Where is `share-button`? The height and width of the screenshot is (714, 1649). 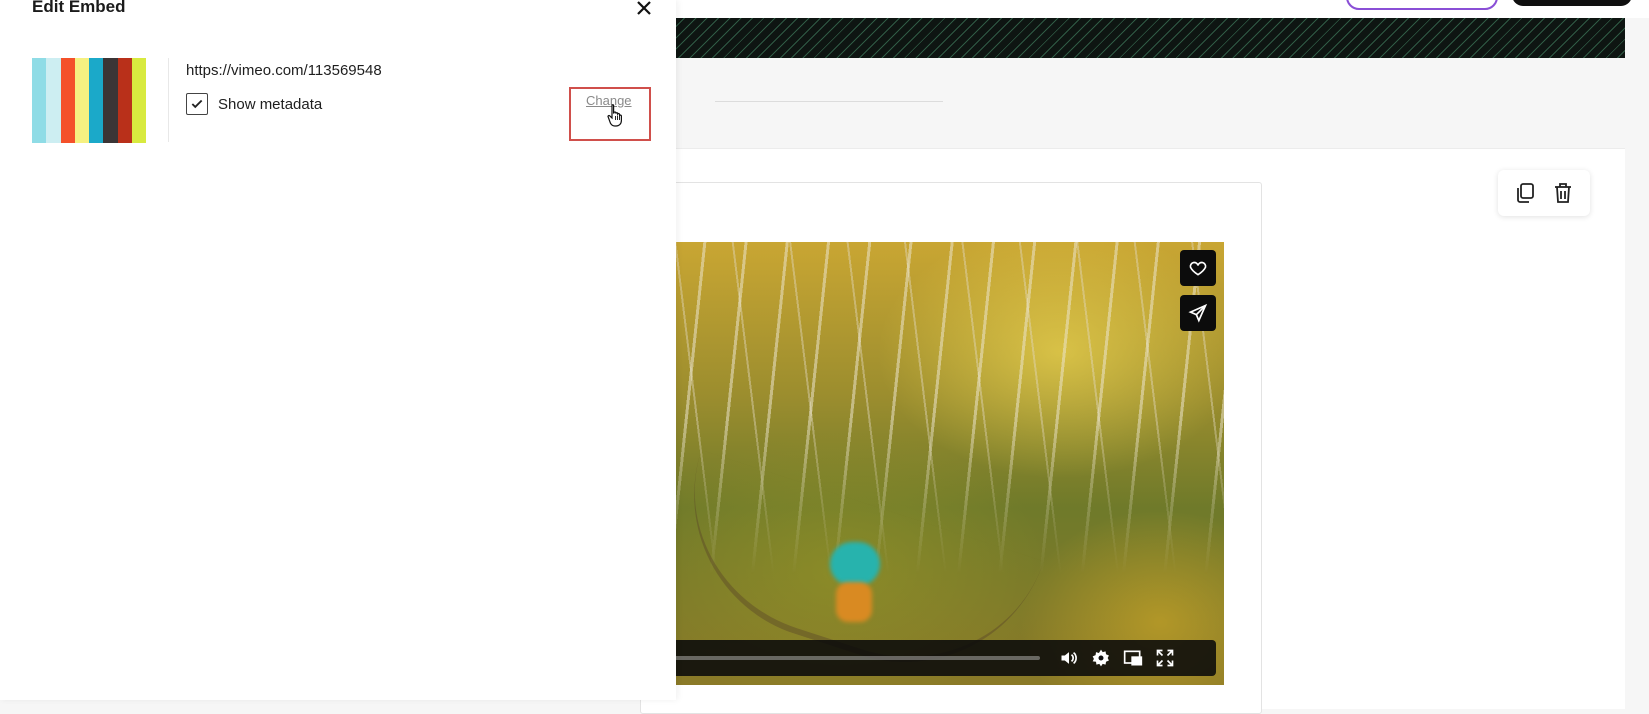
share-button is located at coordinates (1198, 313).